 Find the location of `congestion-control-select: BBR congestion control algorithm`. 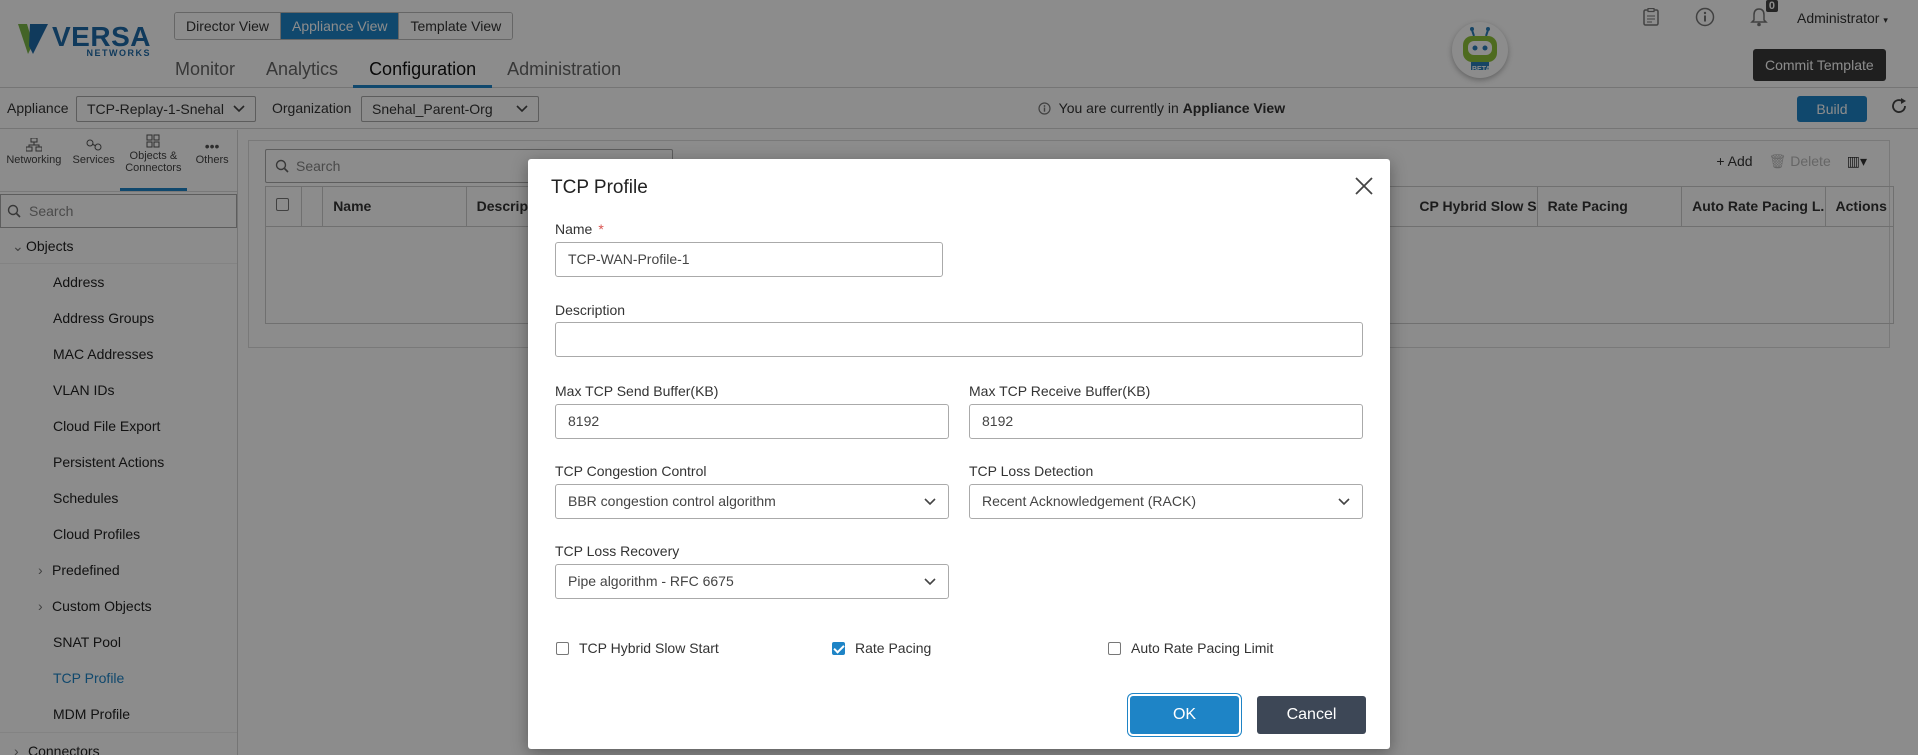

congestion-control-select: BBR congestion control algorithm is located at coordinates (752, 501).